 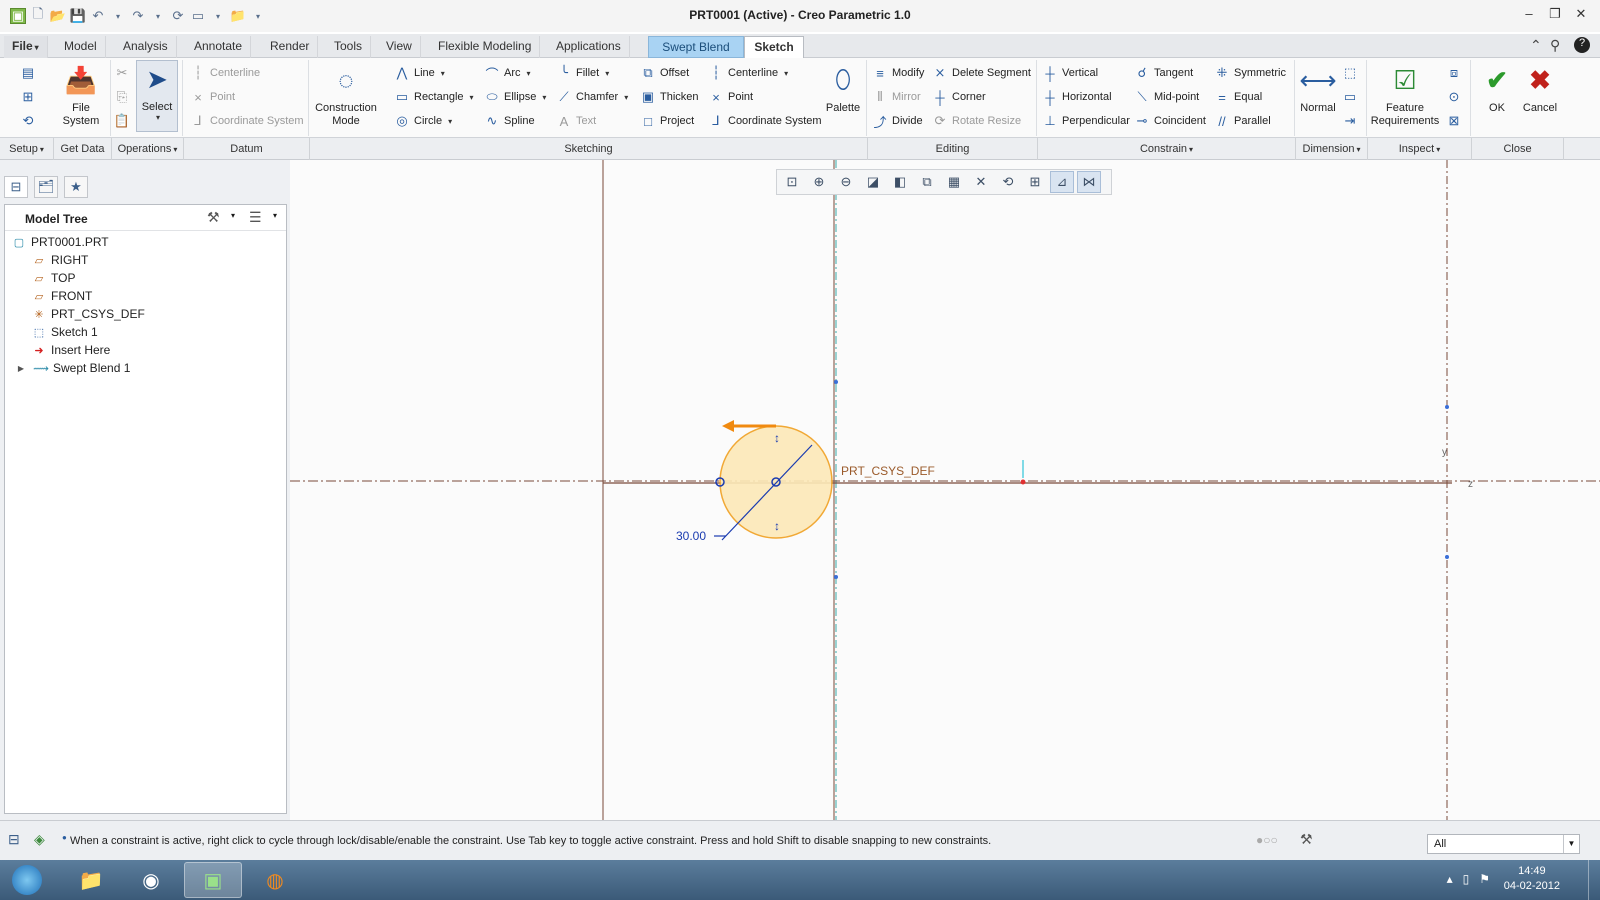 I want to click on feature-requirements-button: ☑ Feature Requirements, so click(x=1405, y=95).